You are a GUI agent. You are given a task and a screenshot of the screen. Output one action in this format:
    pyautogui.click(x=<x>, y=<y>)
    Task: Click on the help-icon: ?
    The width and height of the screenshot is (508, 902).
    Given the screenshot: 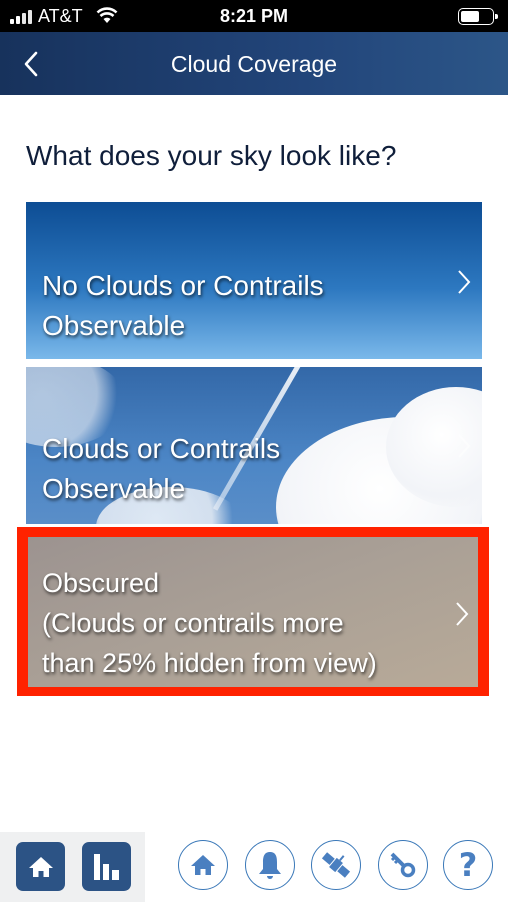 What is the action you would take?
    pyautogui.click(x=468, y=865)
    